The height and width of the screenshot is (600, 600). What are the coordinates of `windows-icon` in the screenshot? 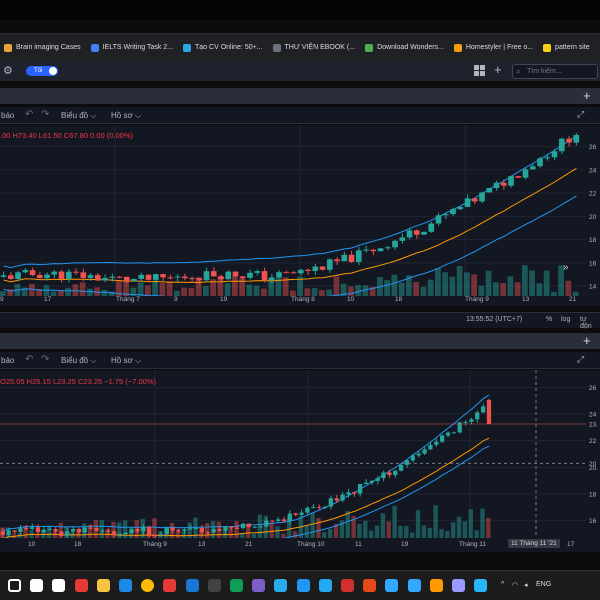 It's located at (14, 585).